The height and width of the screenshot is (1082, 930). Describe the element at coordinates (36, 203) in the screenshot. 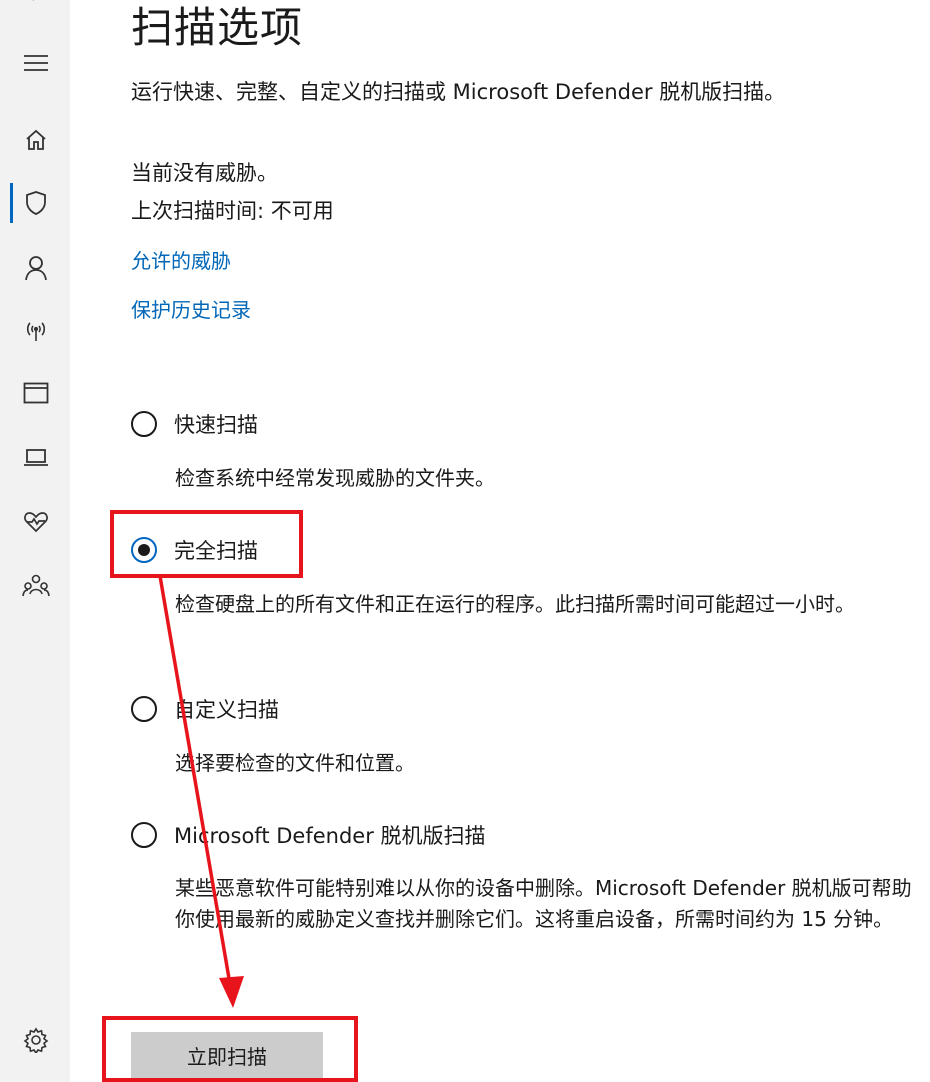

I see `shield-icon` at that location.